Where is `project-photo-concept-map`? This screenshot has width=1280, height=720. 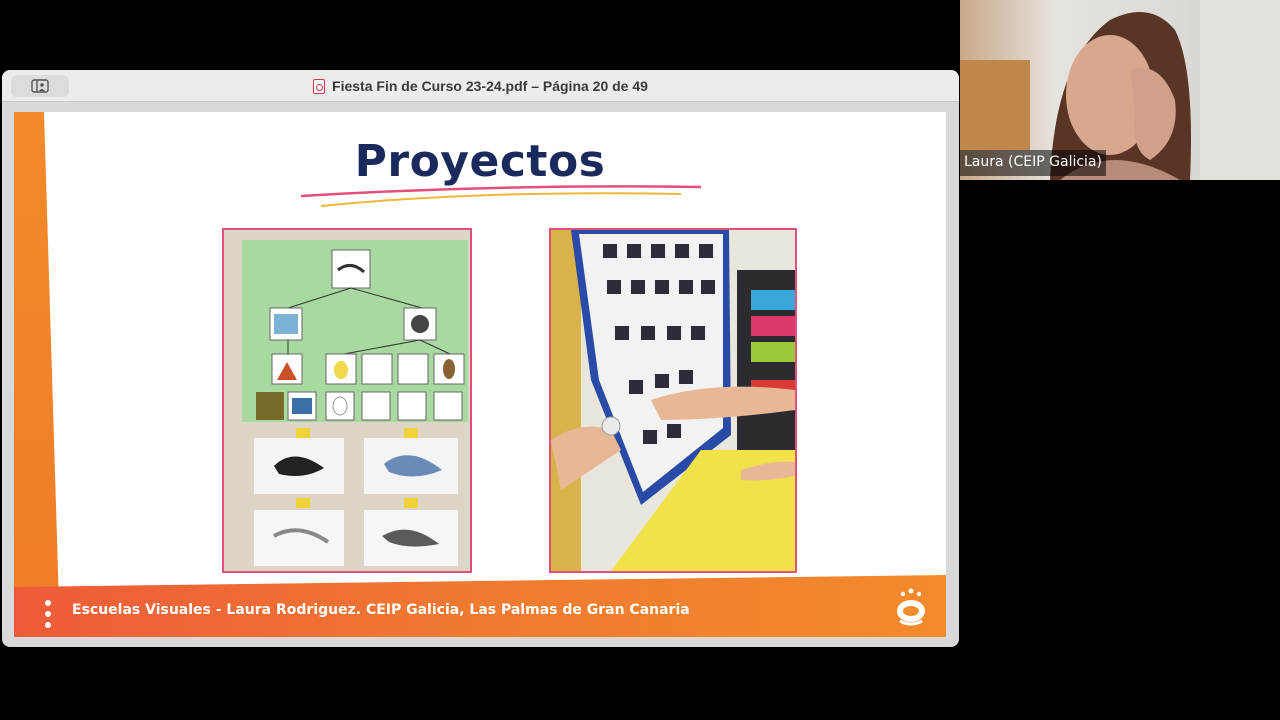
project-photo-concept-map is located at coordinates (347, 400).